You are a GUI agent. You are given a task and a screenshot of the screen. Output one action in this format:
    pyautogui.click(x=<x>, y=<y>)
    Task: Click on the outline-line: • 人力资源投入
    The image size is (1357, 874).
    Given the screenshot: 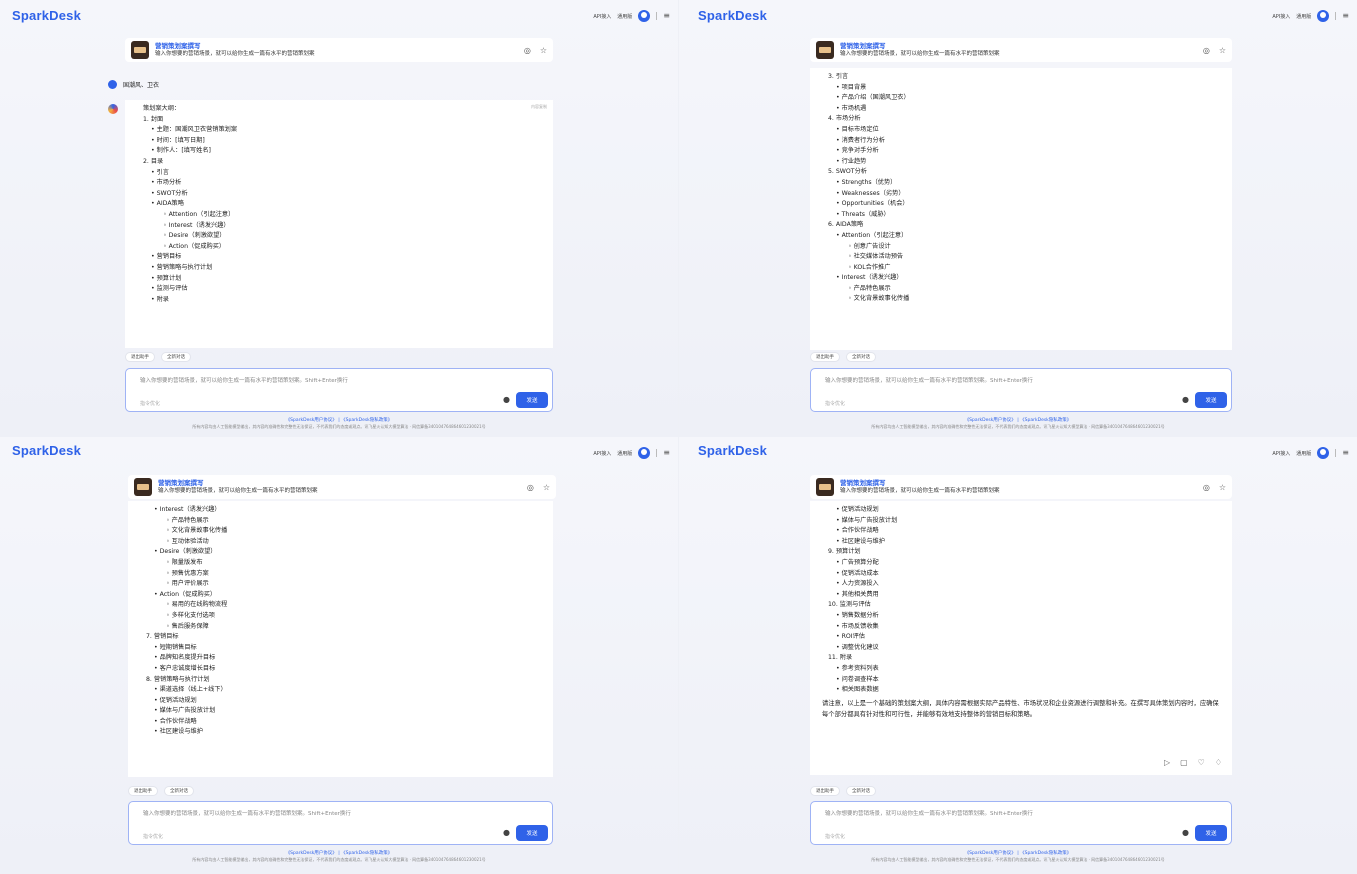 What is the action you would take?
    pyautogui.click(x=857, y=584)
    